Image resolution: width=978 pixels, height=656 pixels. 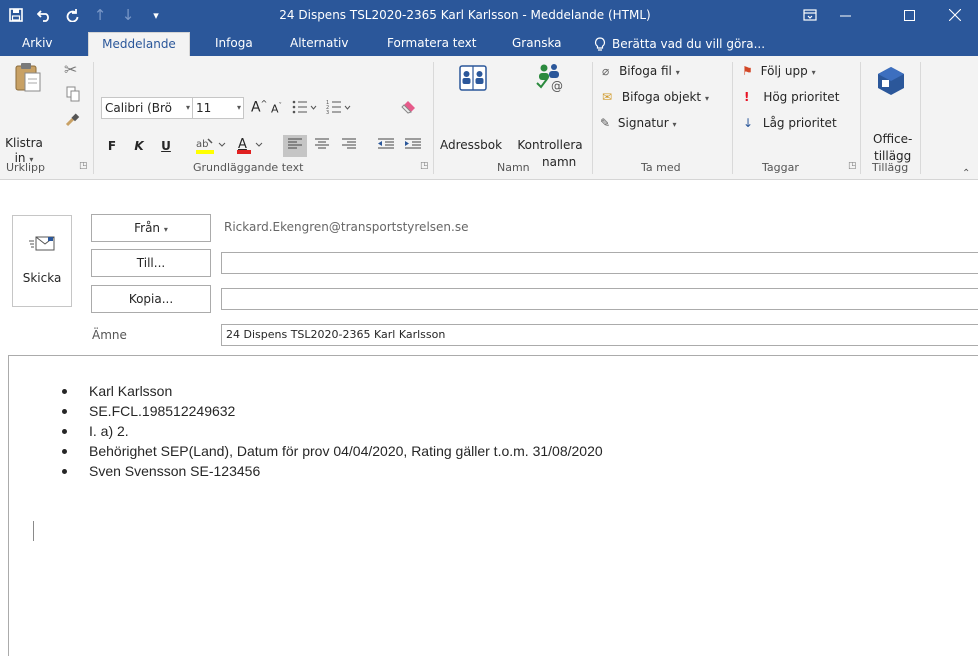 What do you see at coordinates (747, 71) in the screenshot?
I see `flag-icon: ⚑` at bounding box center [747, 71].